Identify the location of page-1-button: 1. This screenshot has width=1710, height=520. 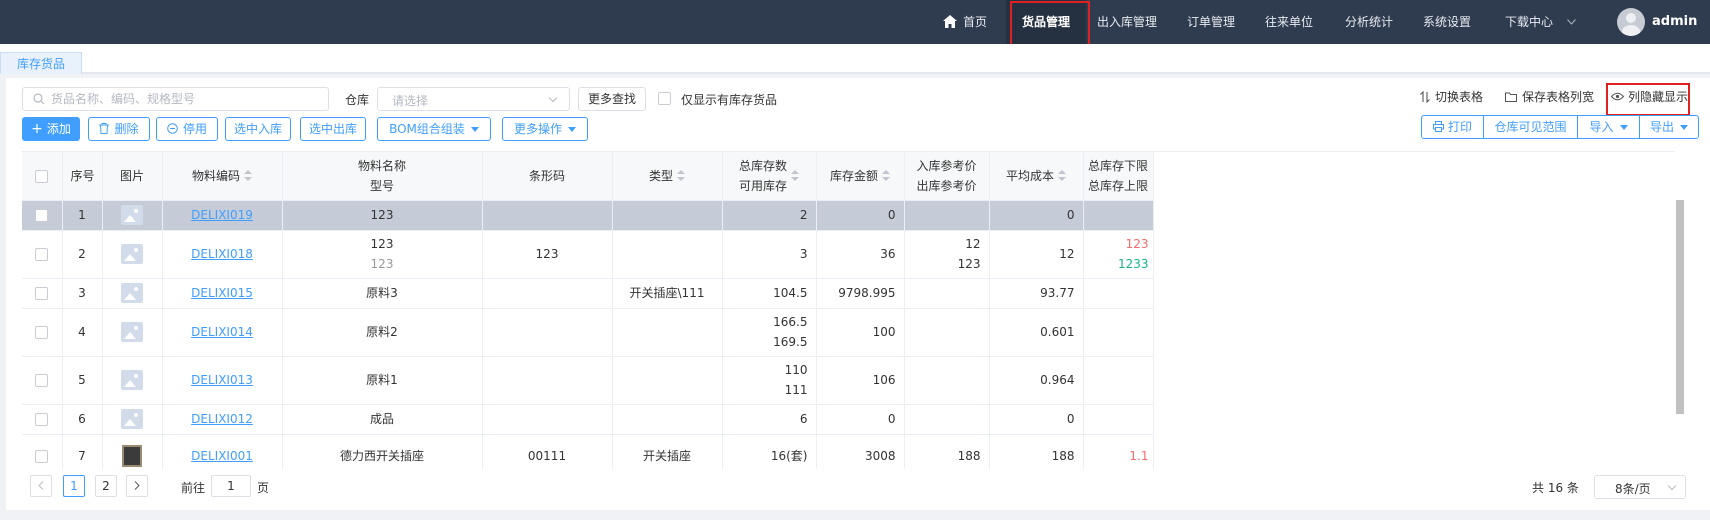
(74, 486).